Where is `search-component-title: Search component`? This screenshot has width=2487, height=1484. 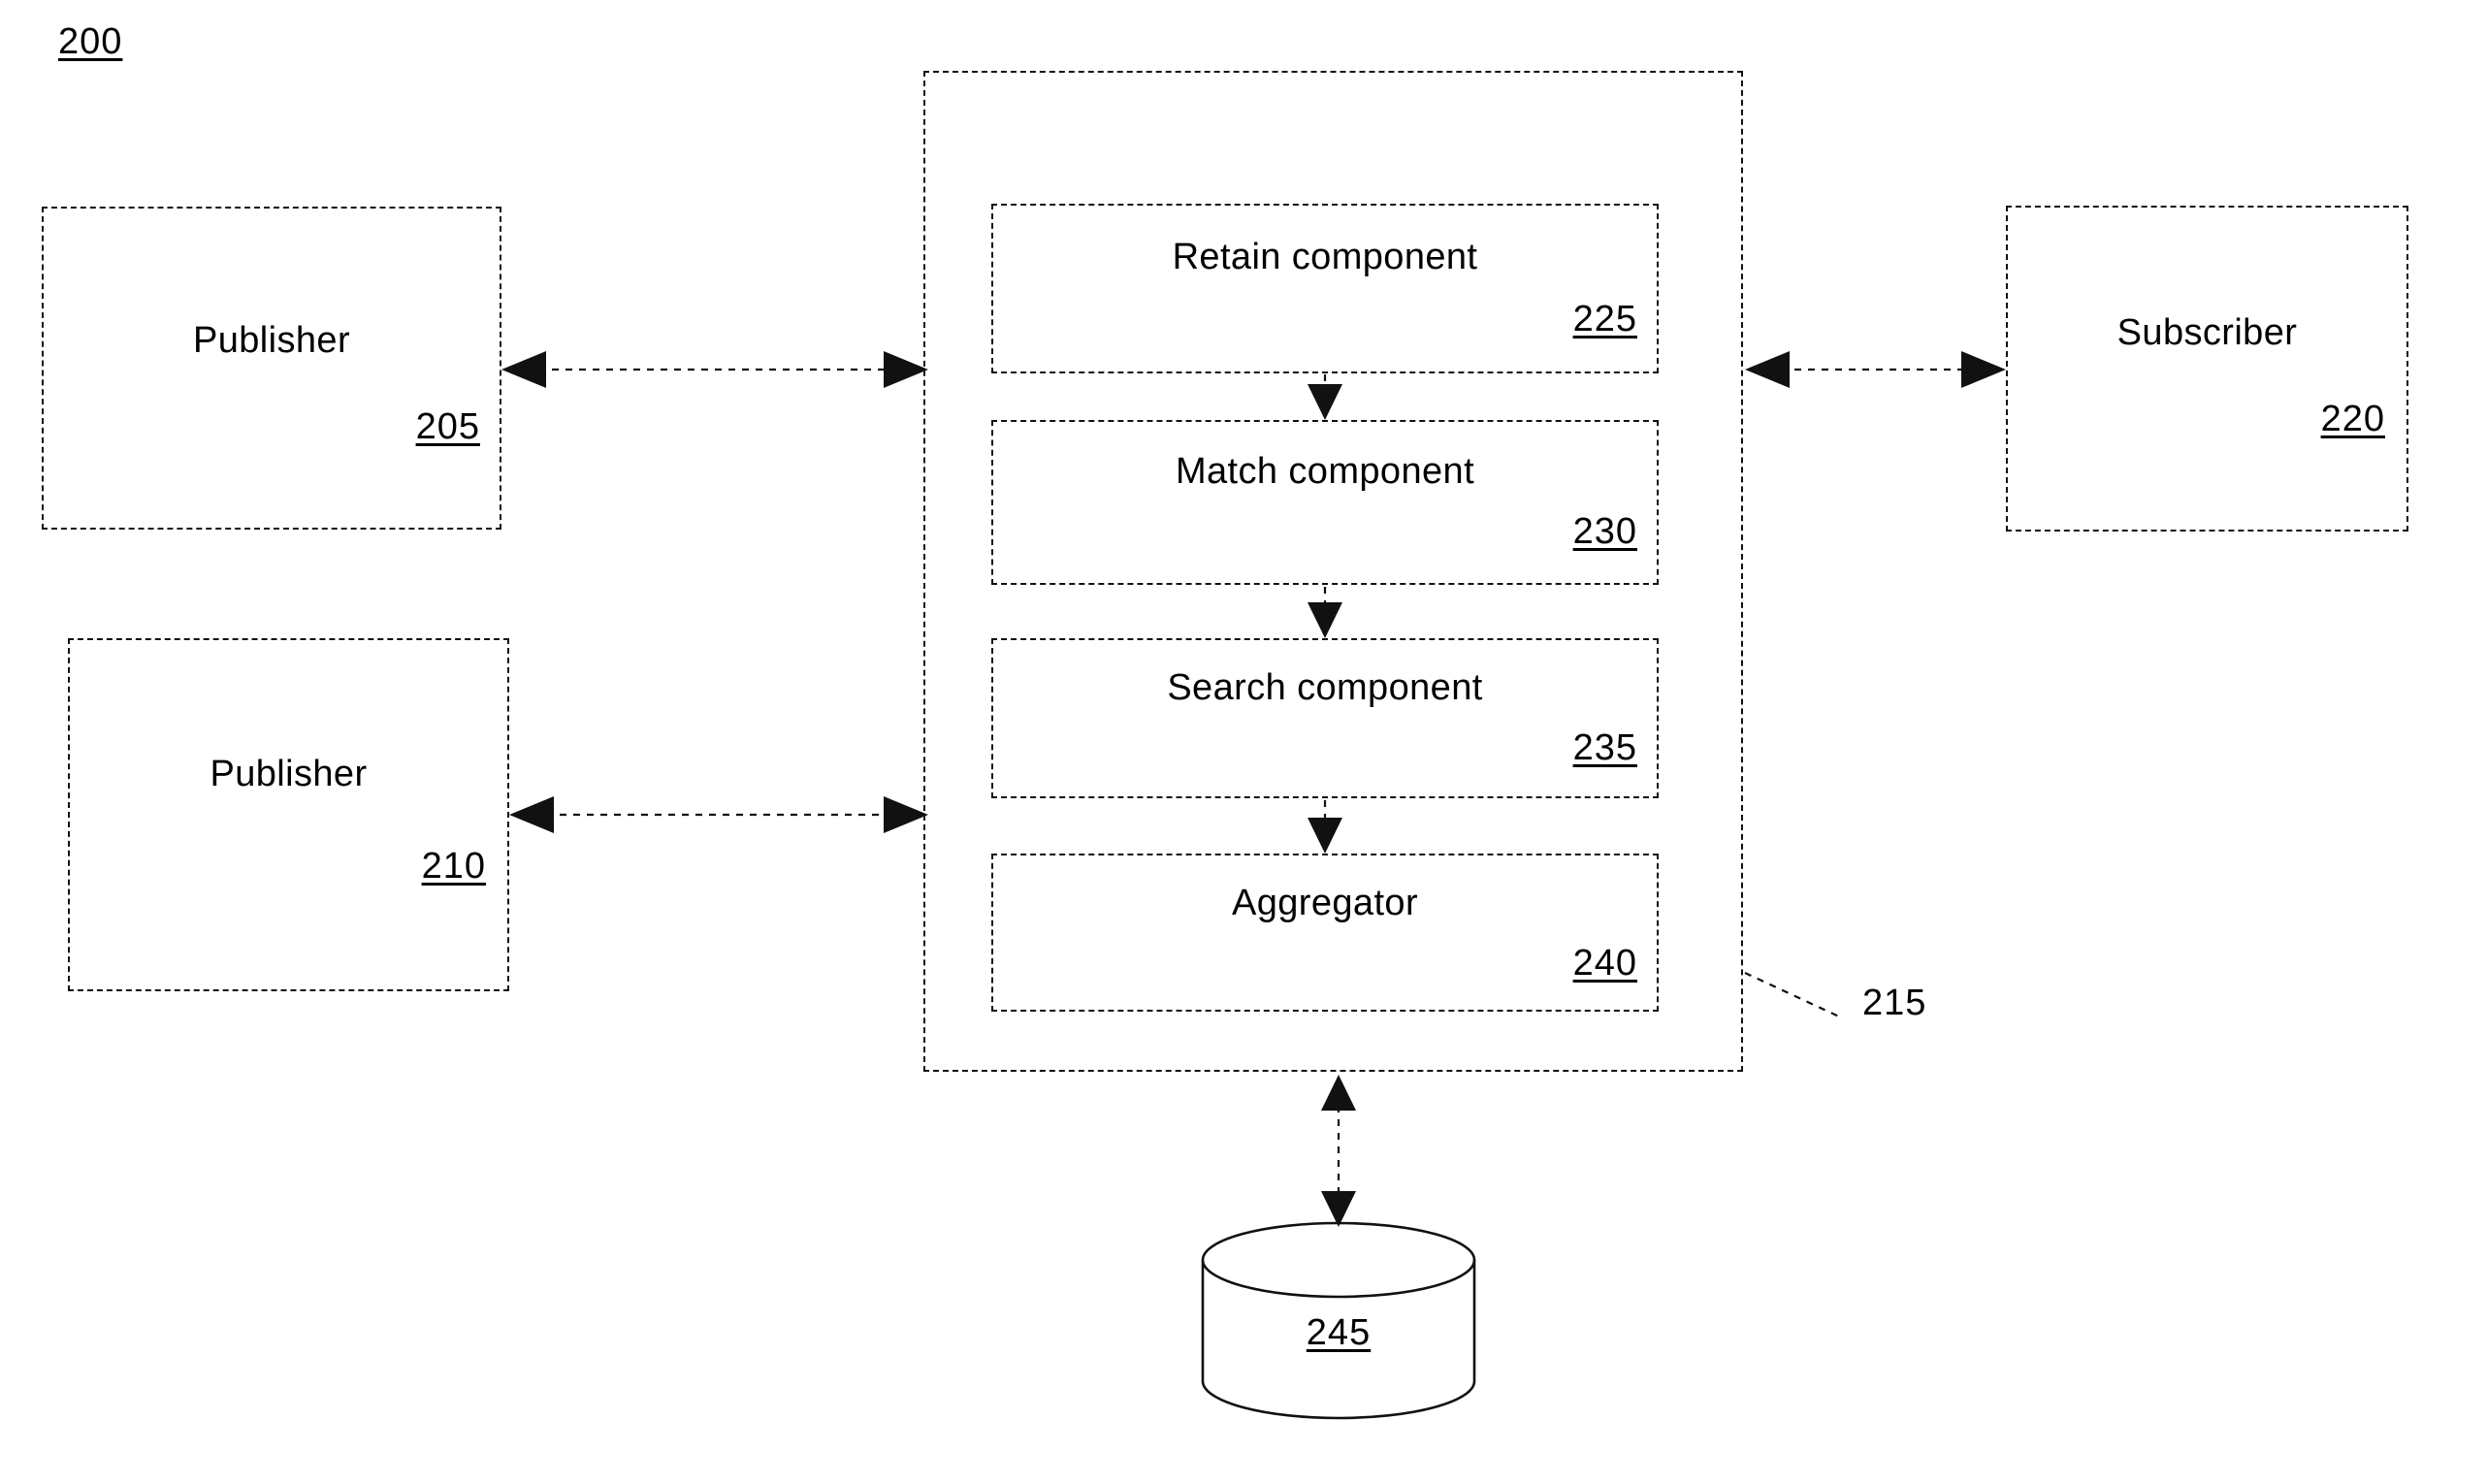 search-component-title: Search component is located at coordinates (1325, 687).